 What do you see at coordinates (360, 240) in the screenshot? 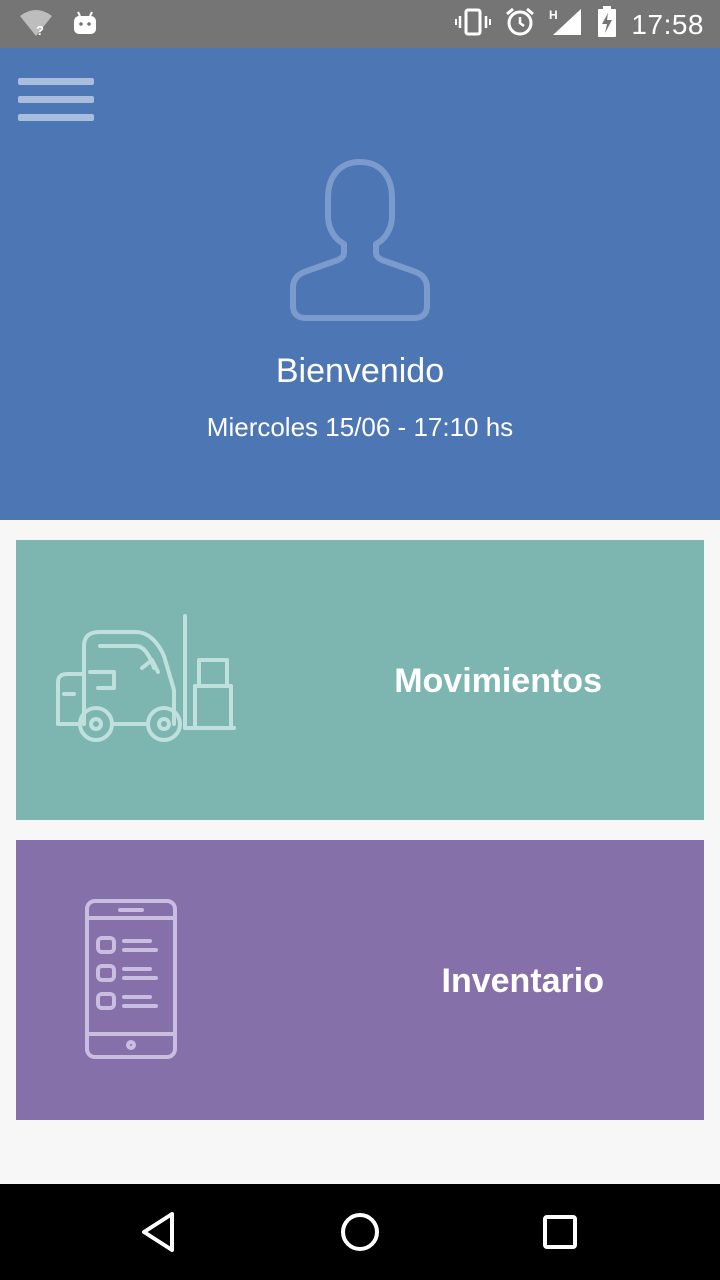
I see `user-avatar-icon` at bounding box center [360, 240].